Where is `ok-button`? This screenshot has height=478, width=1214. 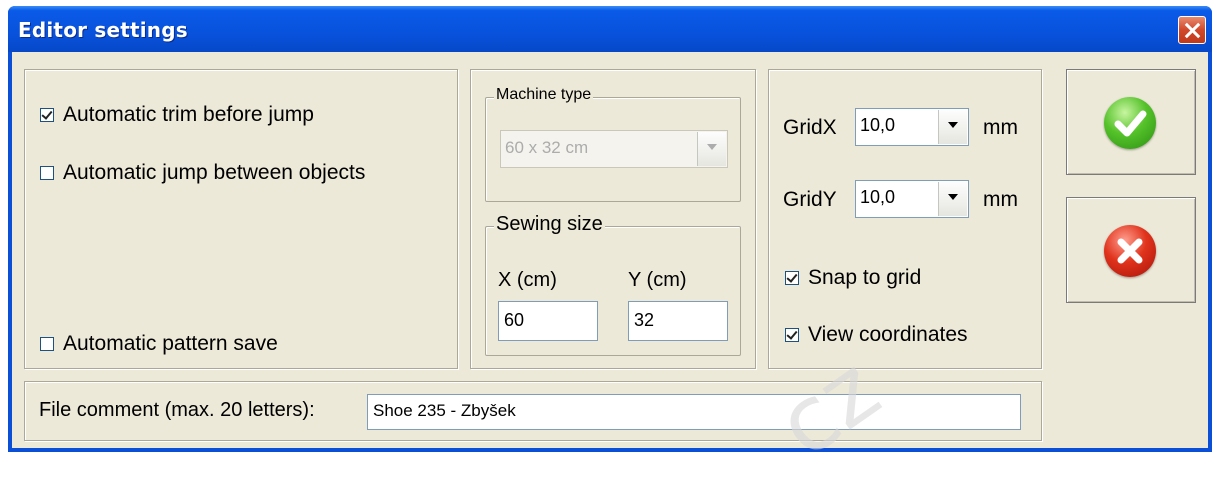 ok-button is located at coordinates (1131, 122).